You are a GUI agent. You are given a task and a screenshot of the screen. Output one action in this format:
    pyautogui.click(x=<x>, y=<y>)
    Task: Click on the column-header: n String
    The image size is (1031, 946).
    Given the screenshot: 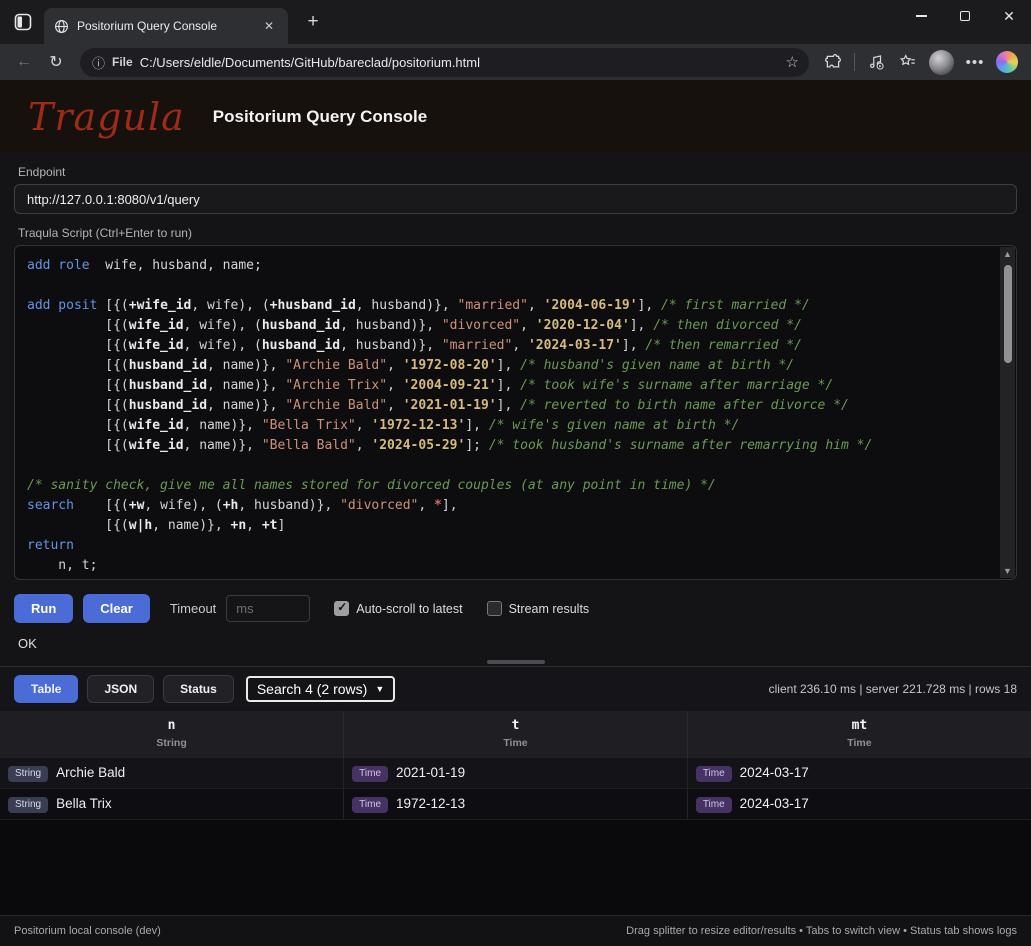 What is the action you would take?
    pyautogui.click(x=172, y=734)
    